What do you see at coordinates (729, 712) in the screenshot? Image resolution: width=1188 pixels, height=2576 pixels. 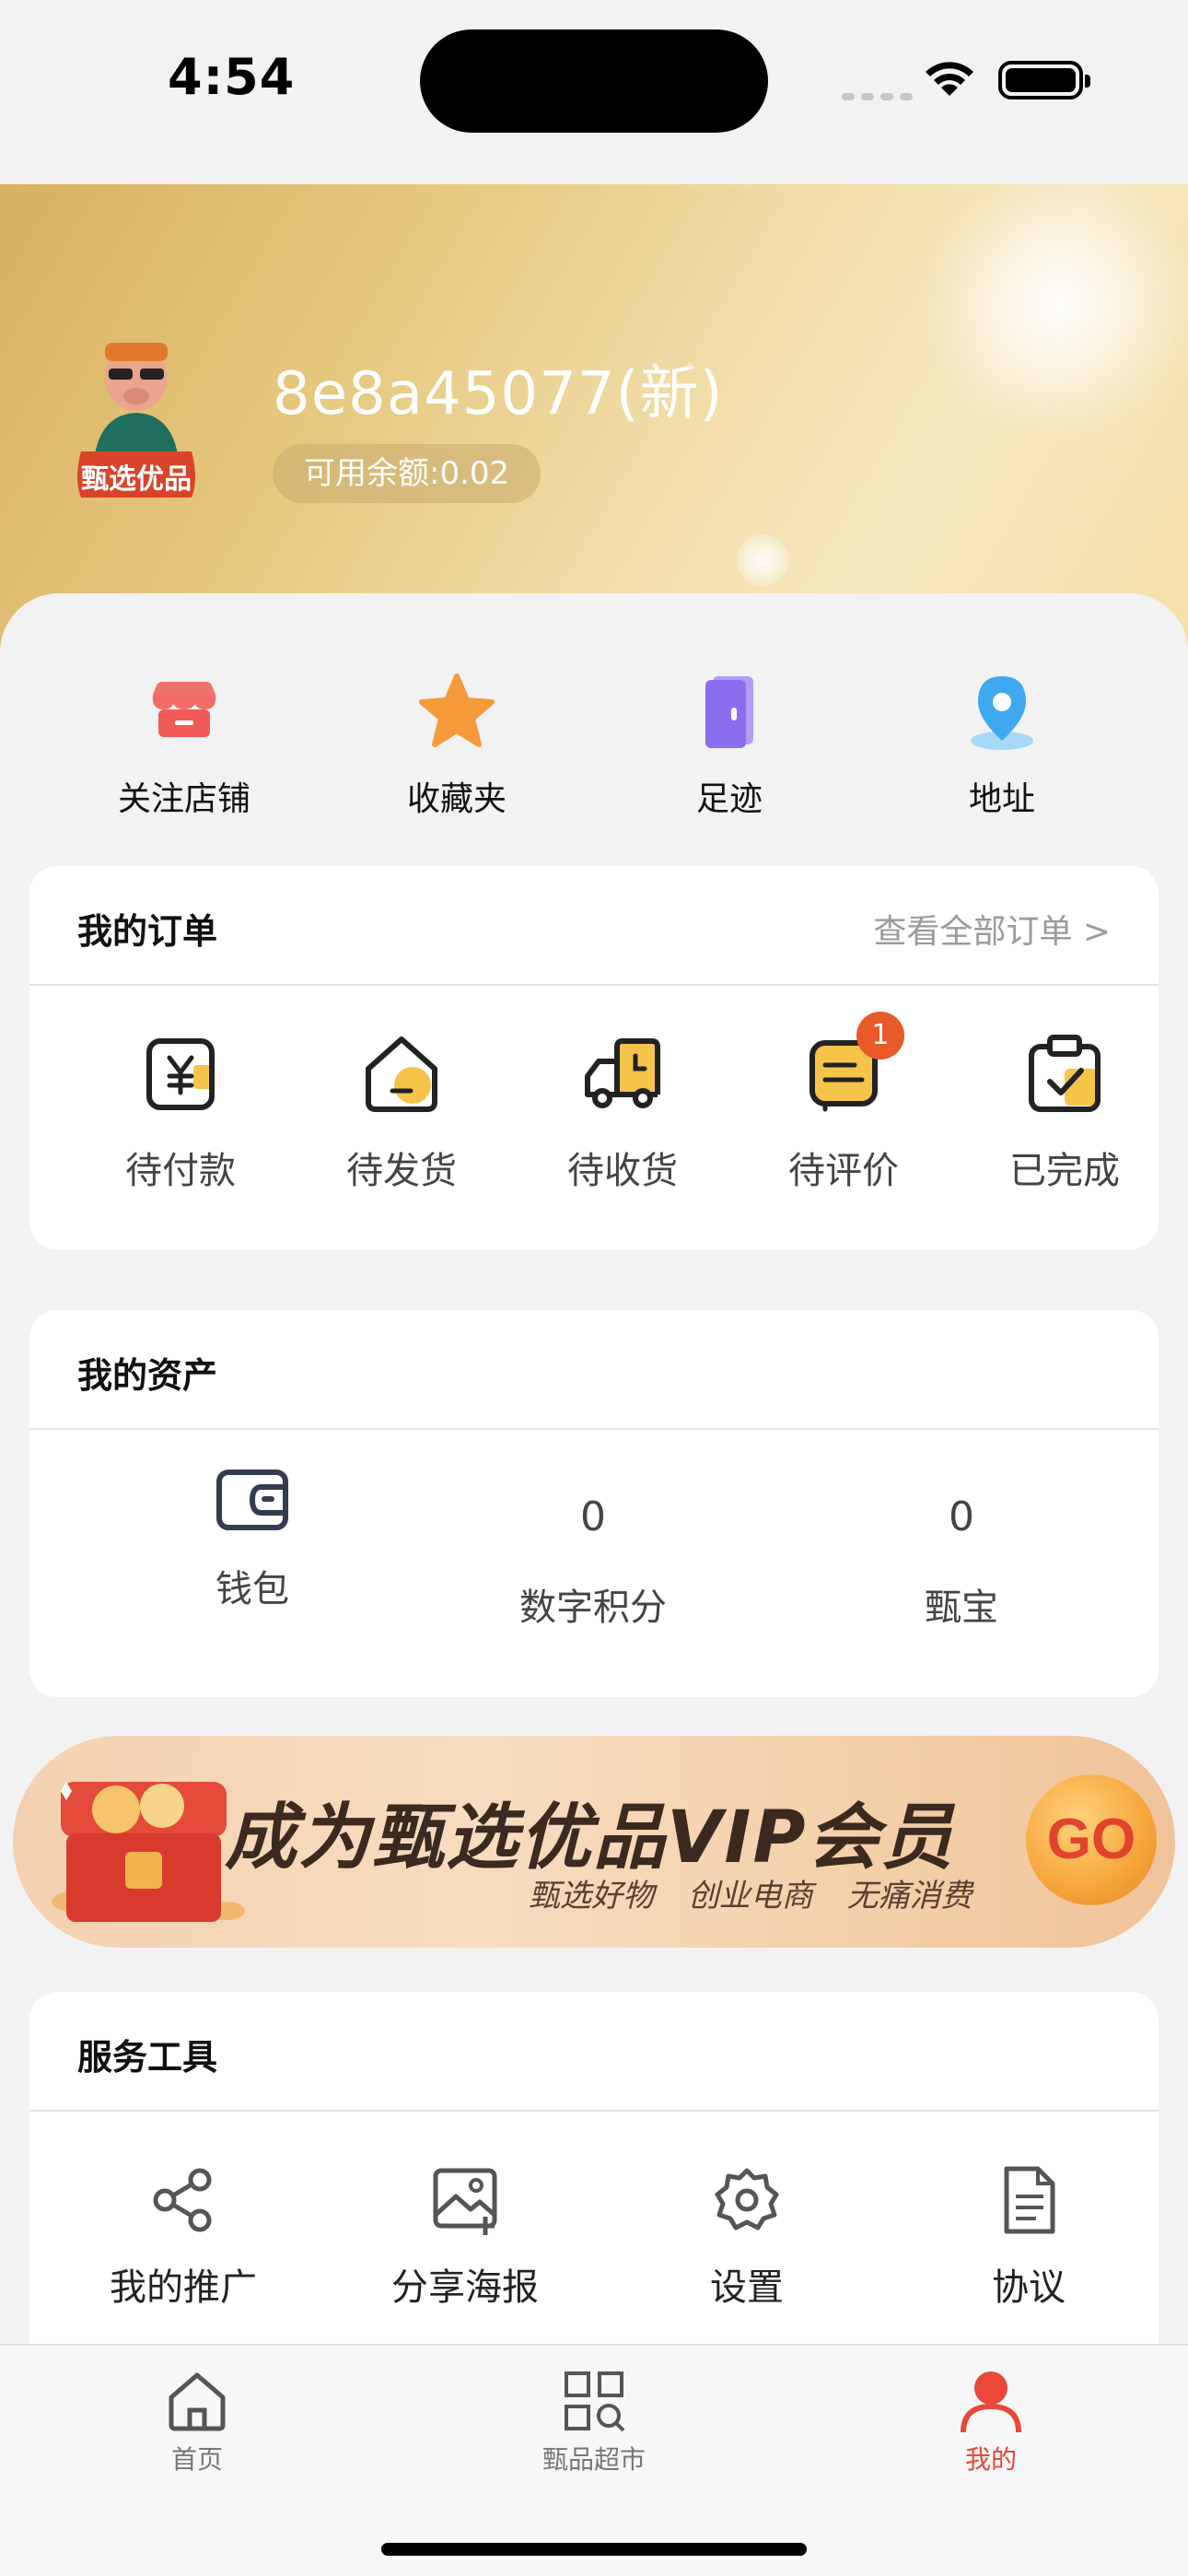 I see `footprint-icon` at bounding box center [729, 712].